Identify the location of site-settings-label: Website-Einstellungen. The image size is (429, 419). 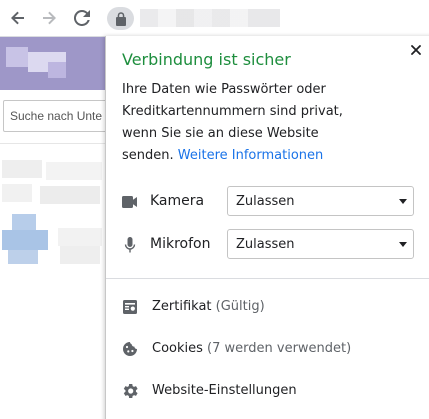
(224, 390).